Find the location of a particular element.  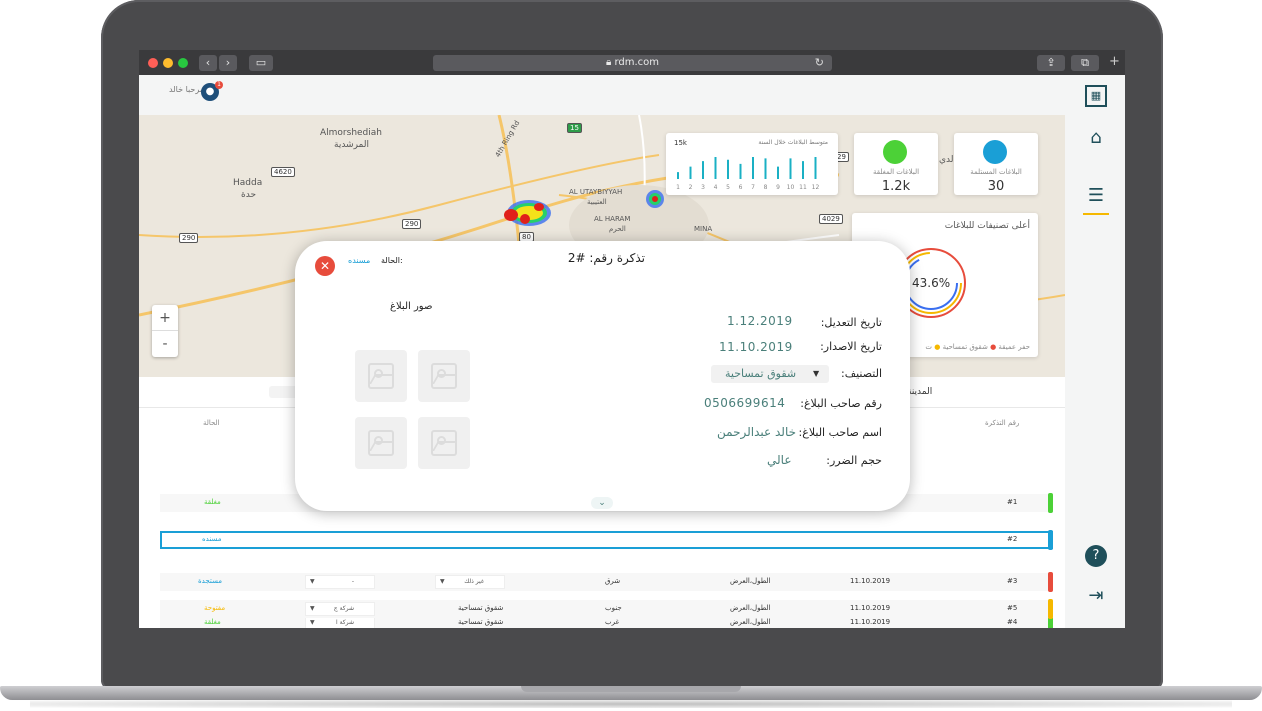

user-icon: ● is located at coordinates (210, 91).